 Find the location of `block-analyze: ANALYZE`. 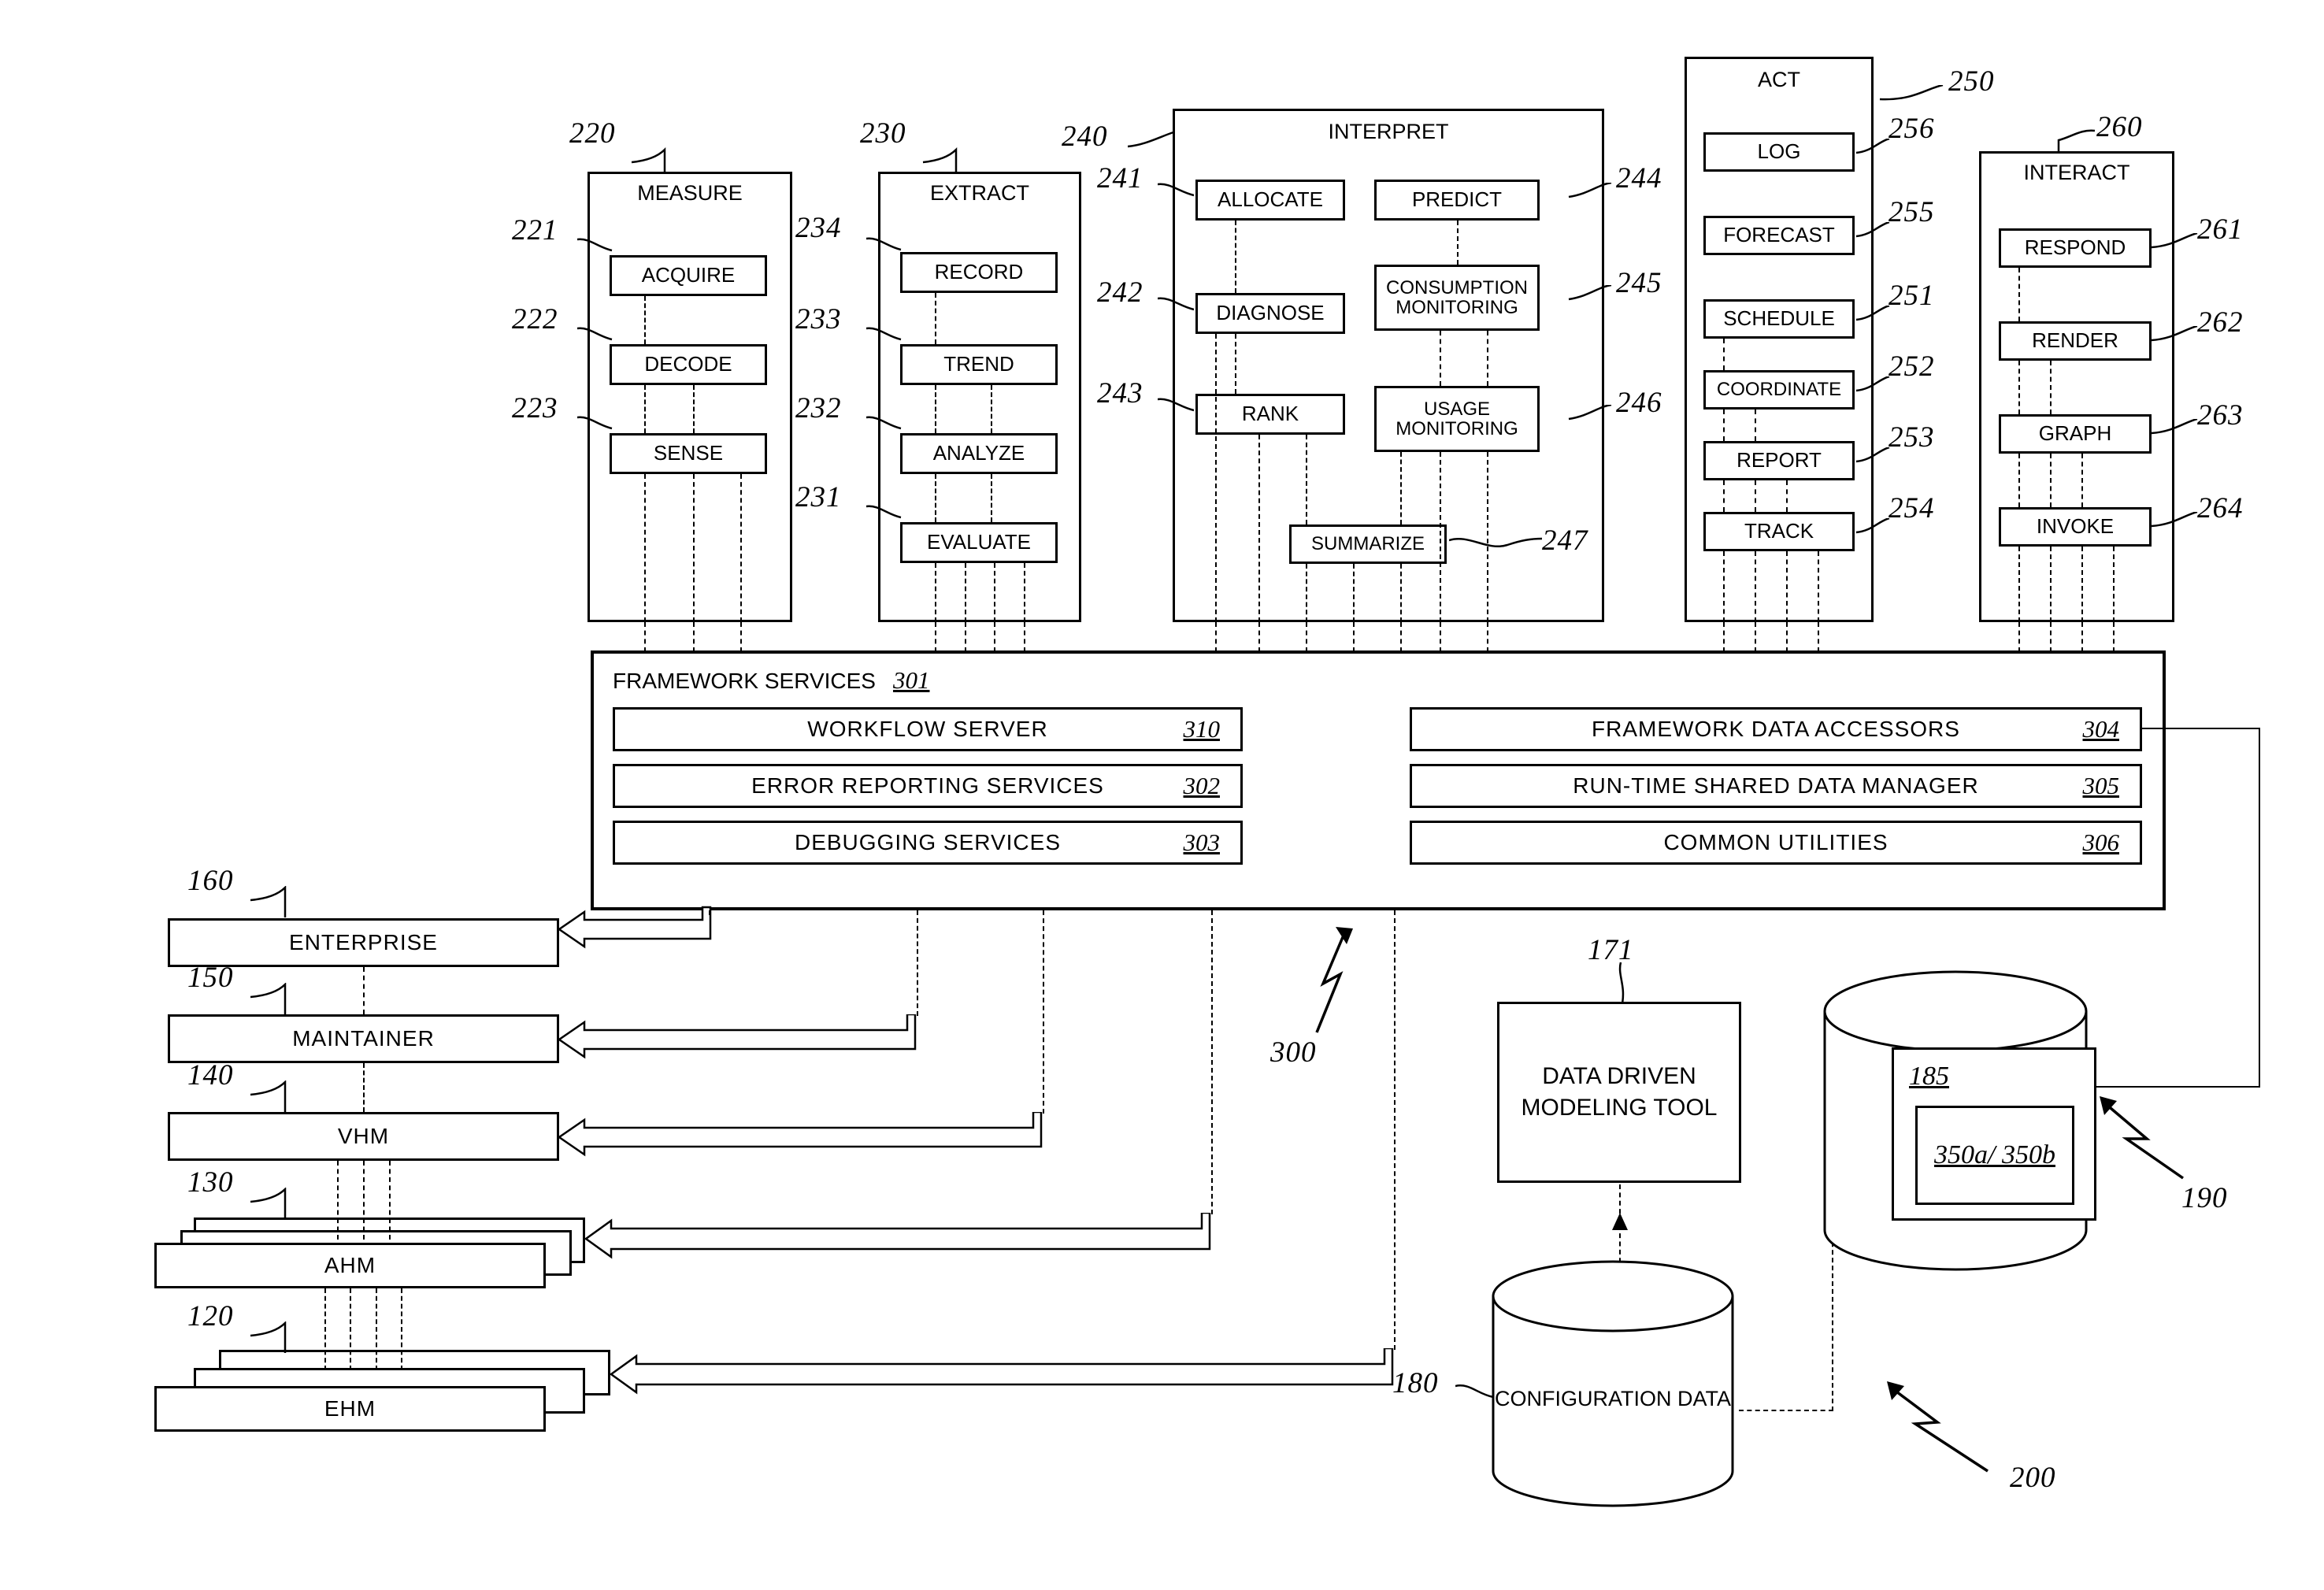

block-analyze: ANALYZE is located at coordinates (979, 453).